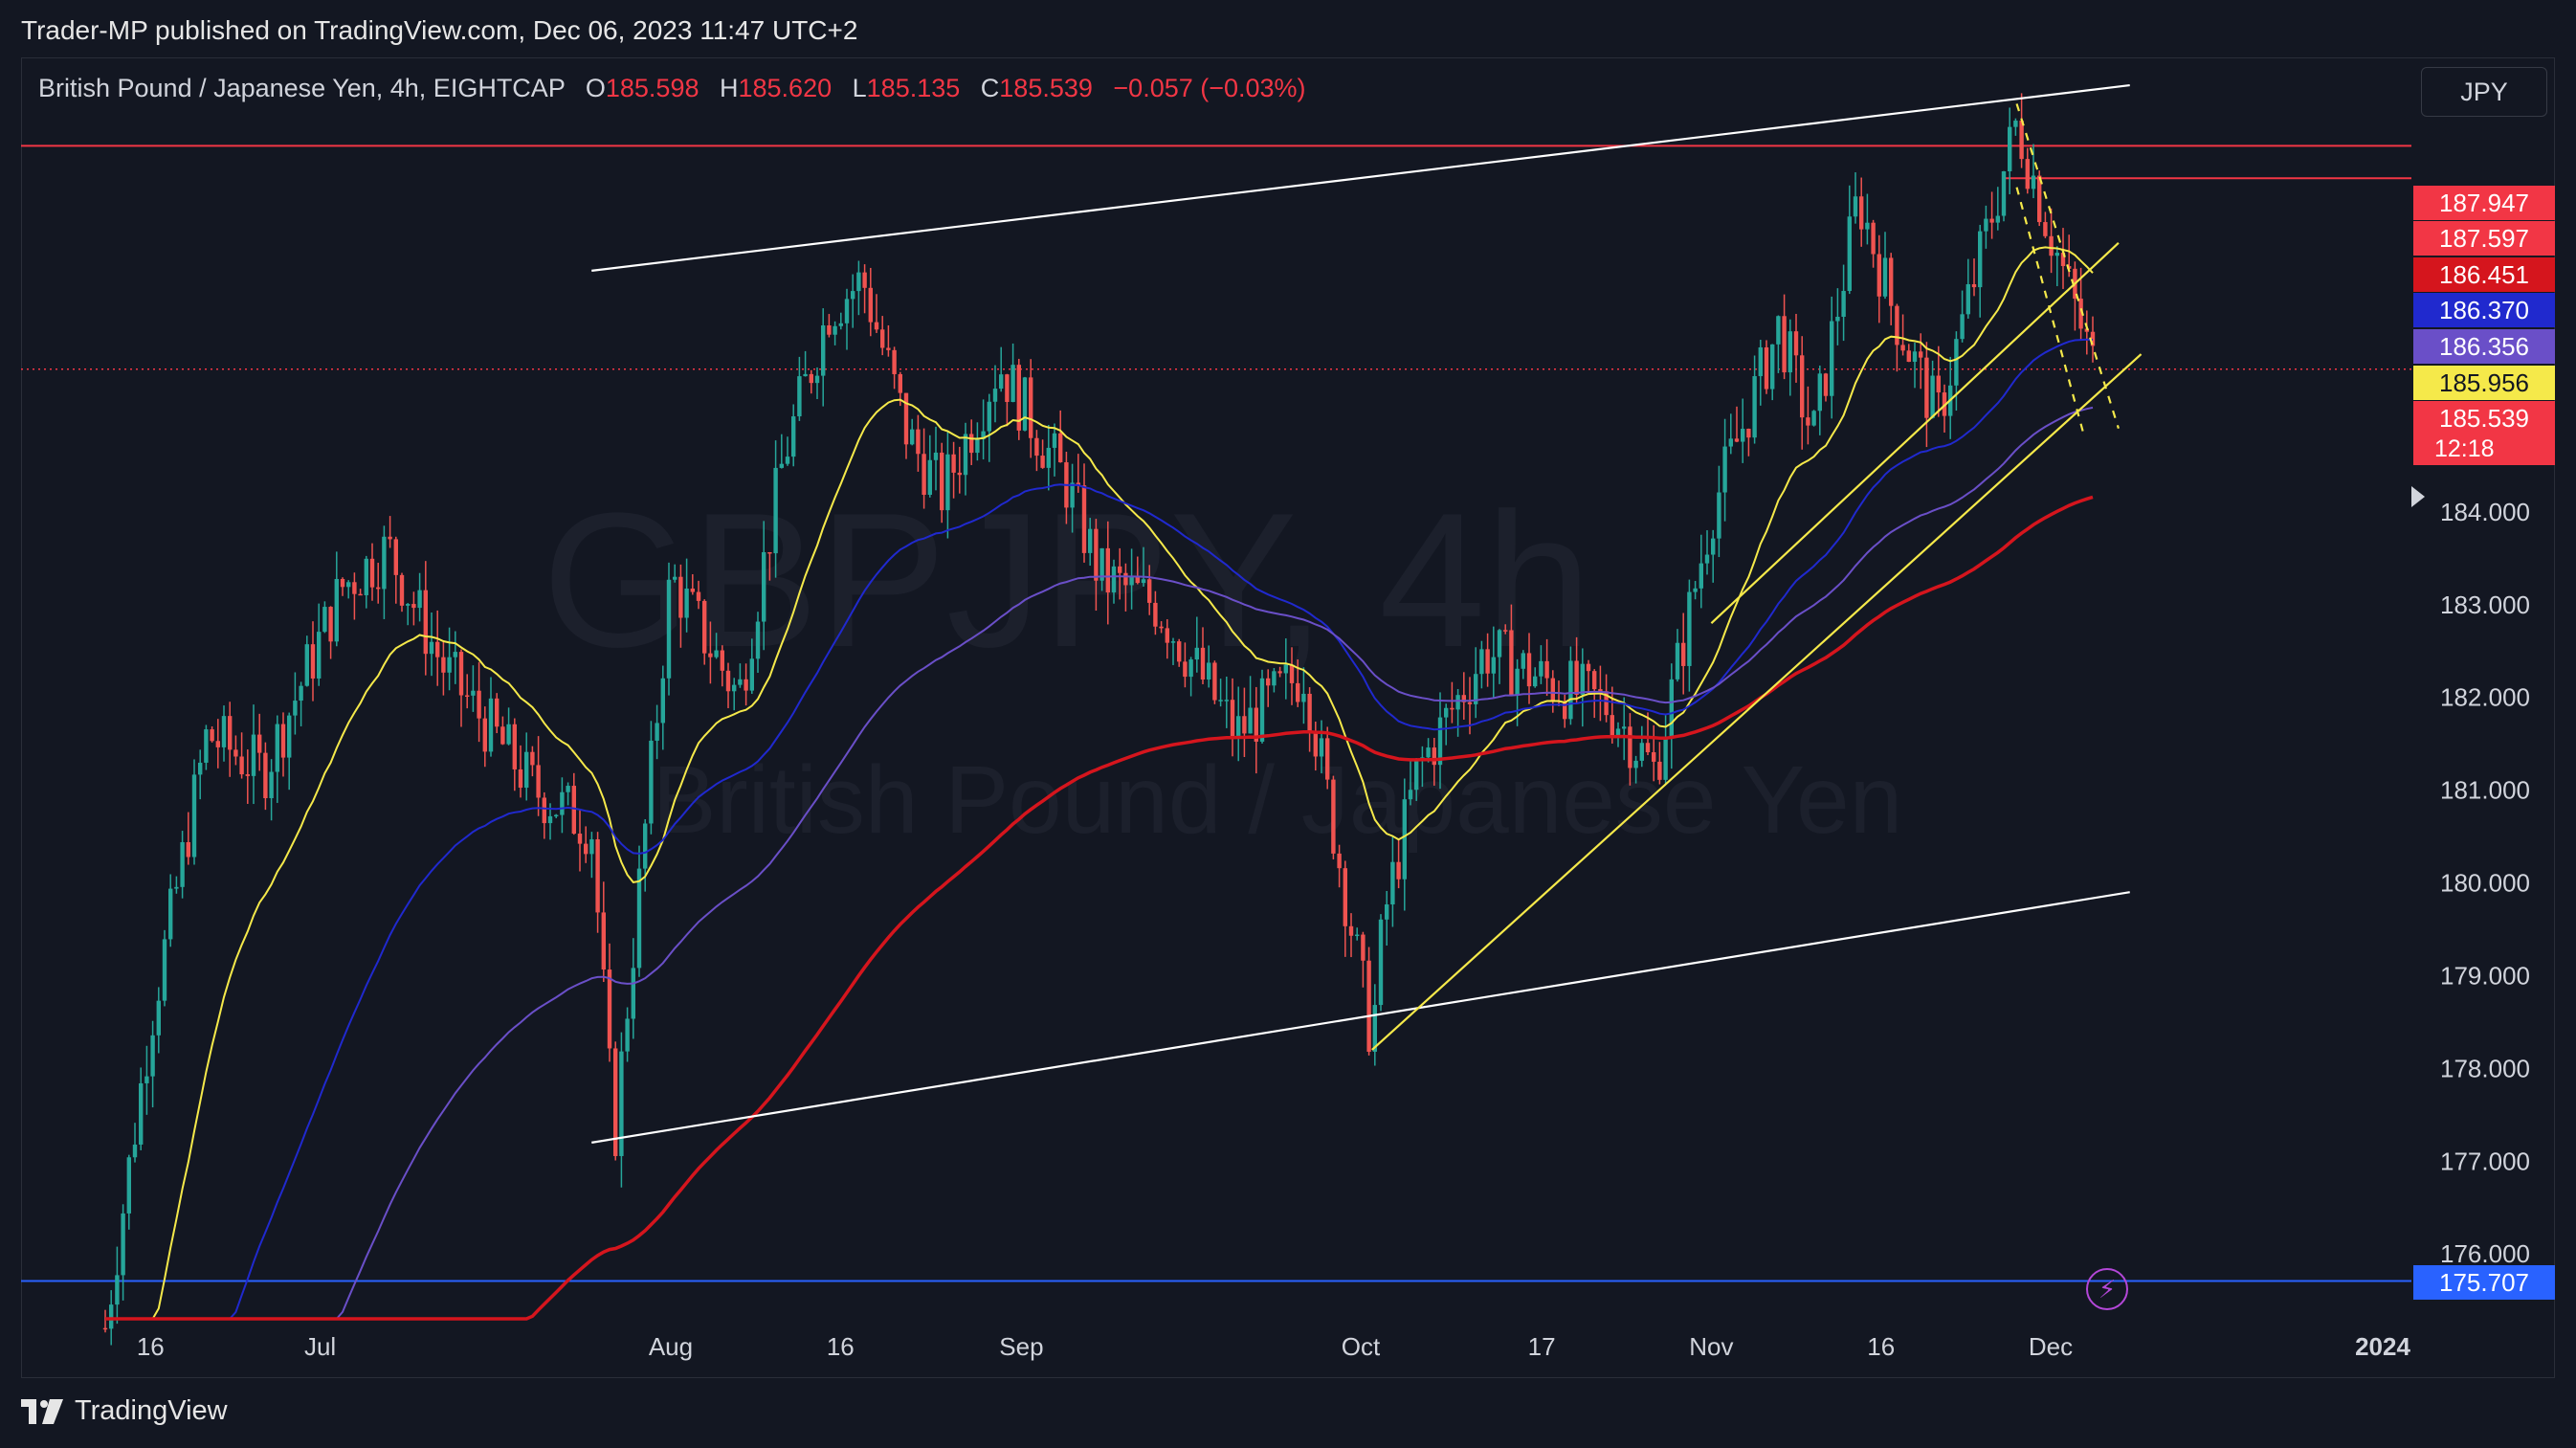 This screenshot has width=2576, height=1448. I want to click on price-tag-label: 187.947, so click(2484, 203).